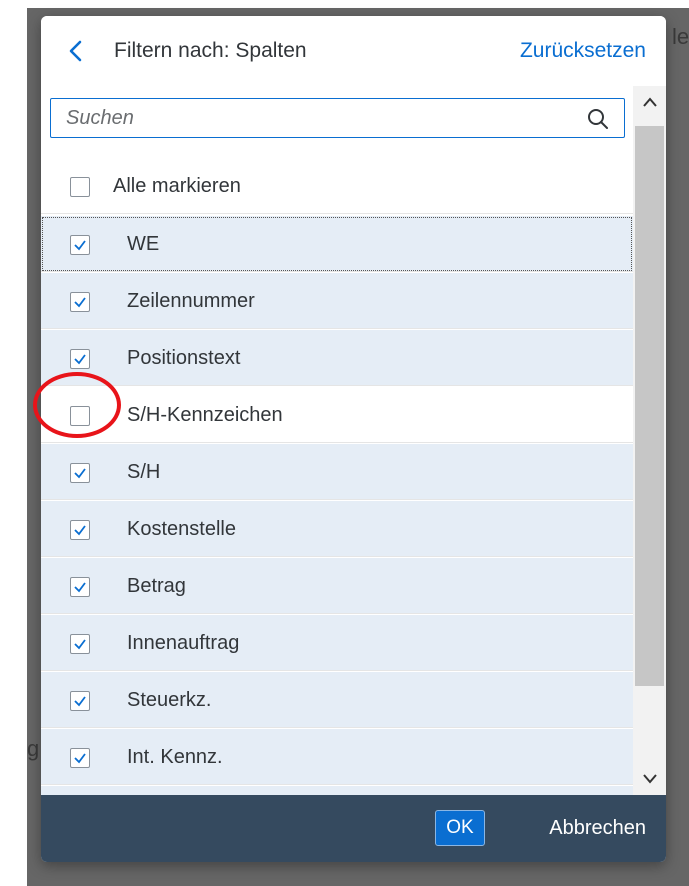 The image size is (689, 886). I want to click on chevron-up-icon, so click(650, 103).